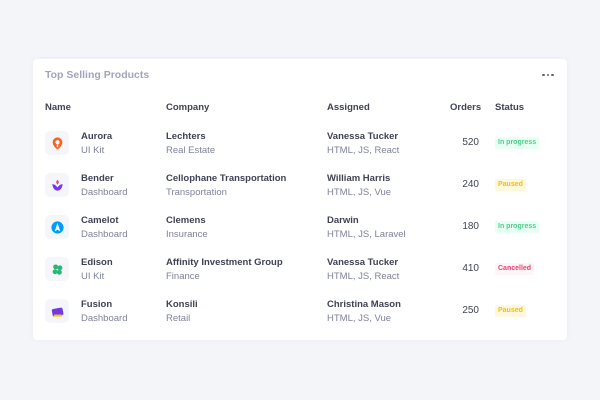 The image size is (600, 400). I want to click on fusion-logo-icon, so click(57, 311).